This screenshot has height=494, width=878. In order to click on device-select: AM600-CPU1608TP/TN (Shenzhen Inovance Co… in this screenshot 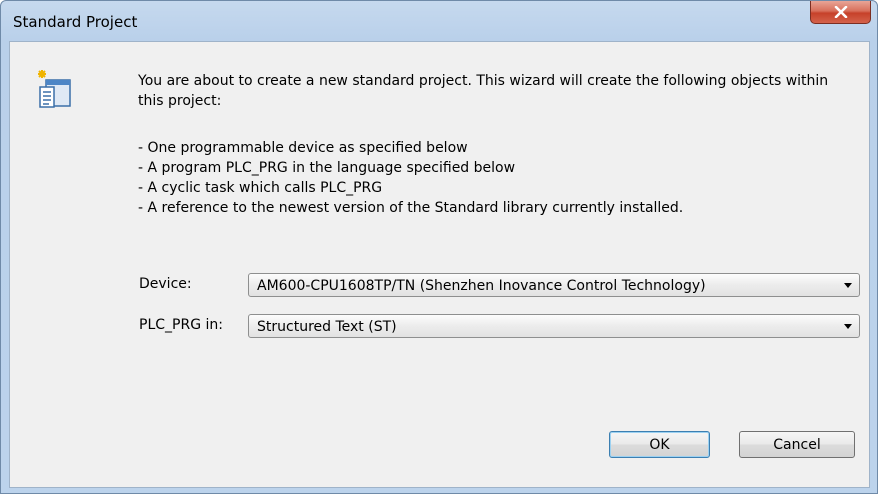, I will do `click(554, 285)`.